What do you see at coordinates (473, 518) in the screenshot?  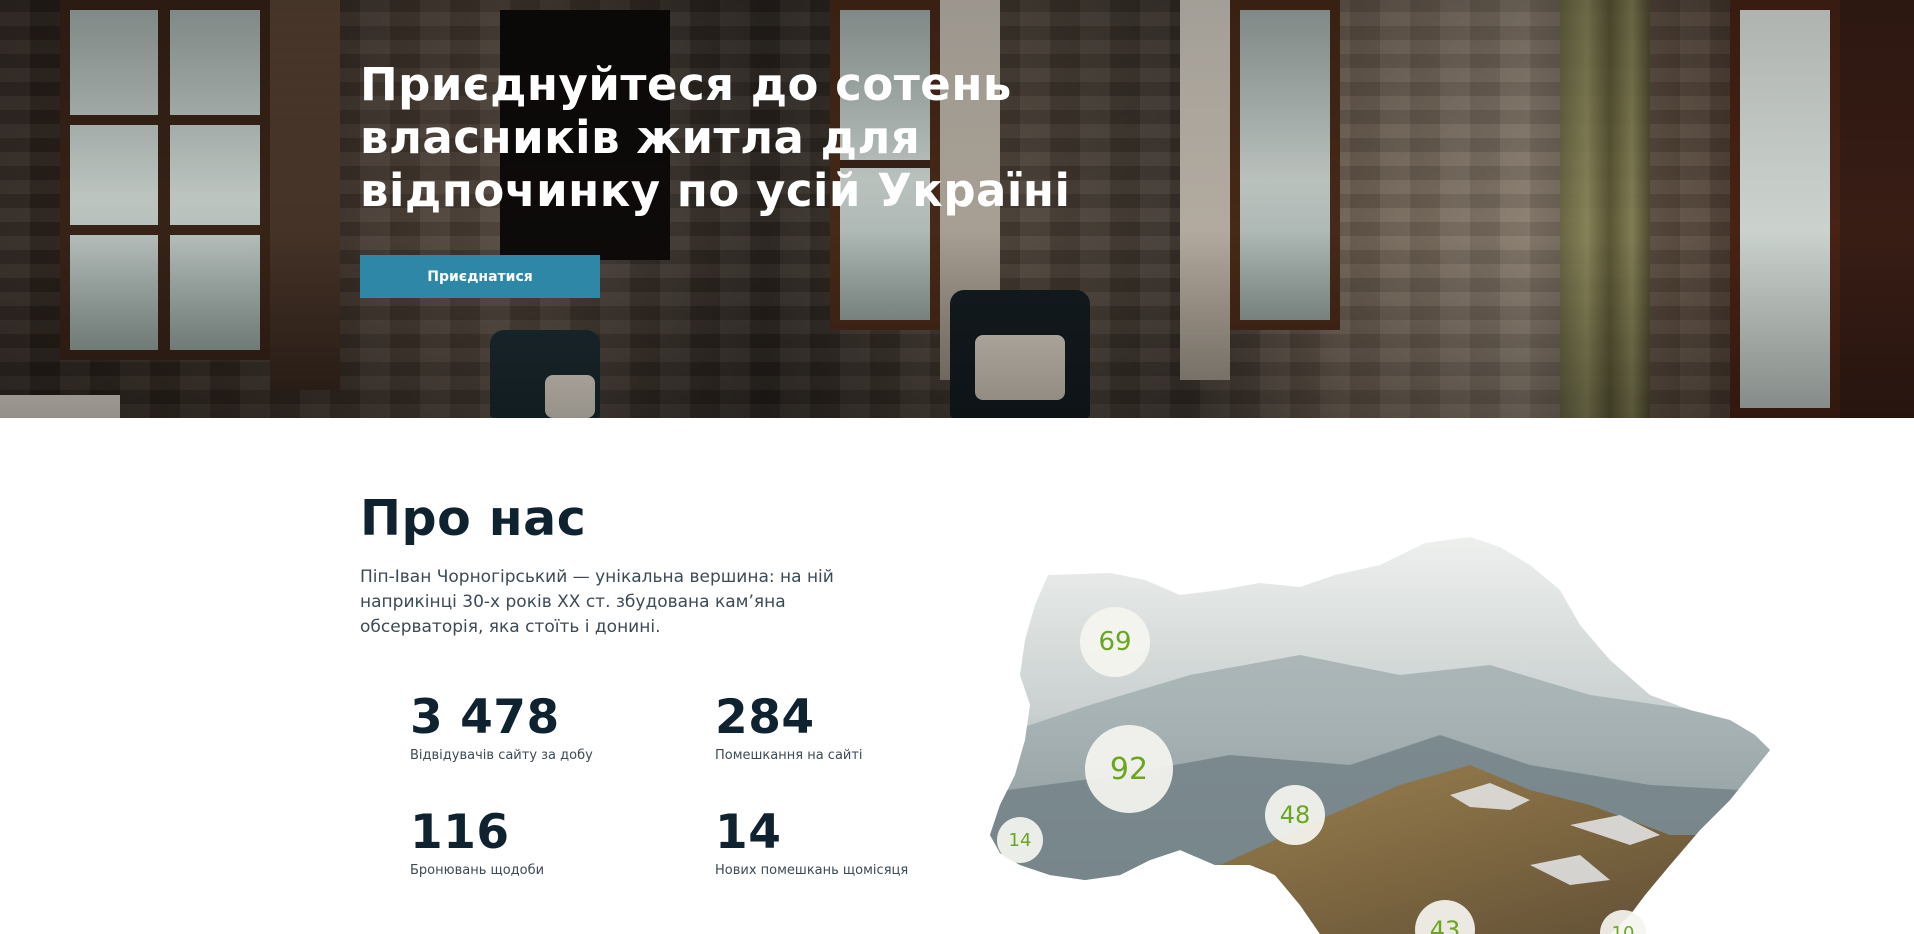 I see `about-title: Про нас` at bounding box center [473, 518].